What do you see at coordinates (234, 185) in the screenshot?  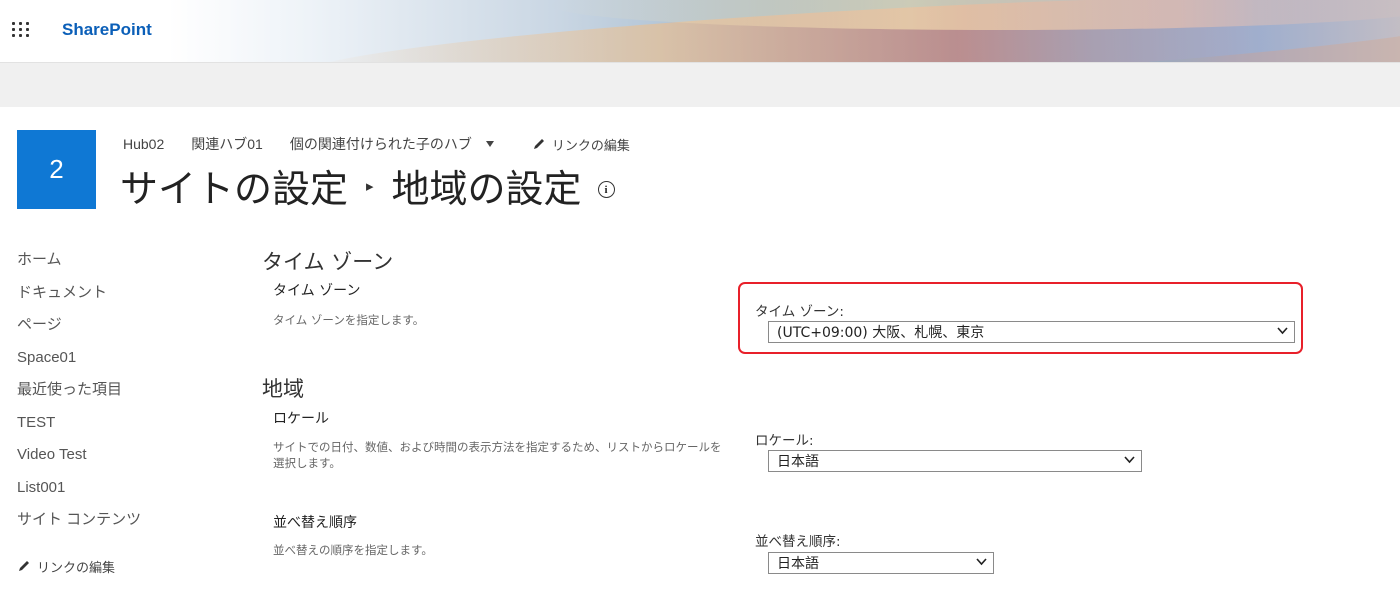 I see `breadcrumb-parent: サイトの設定` at bounding box center [234, 185].